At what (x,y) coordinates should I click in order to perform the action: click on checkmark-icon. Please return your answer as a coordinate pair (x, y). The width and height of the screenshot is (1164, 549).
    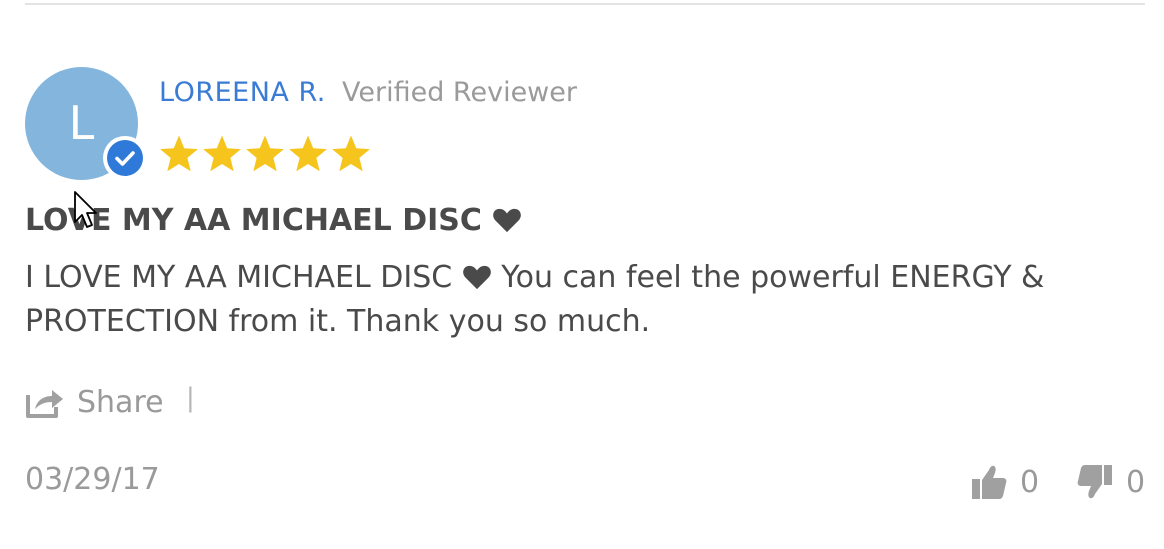
    Looking at the image, I should click on (125, 158).